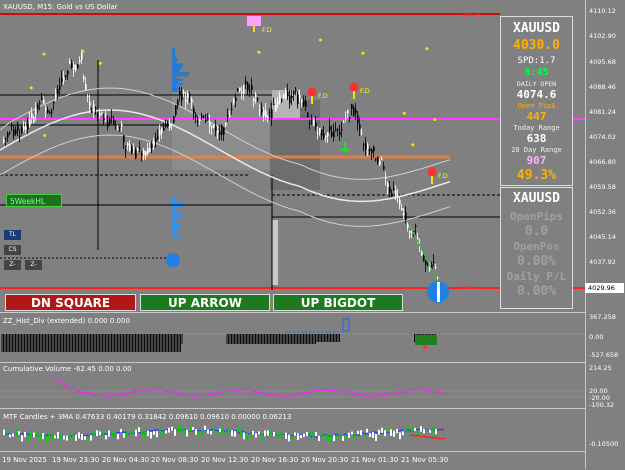 This screenshot has width=625, height=470. Describe the element at coordinates (338, 302) in the screenshot. I see `up-bigdot-button: UP BIGDOT` at that location.